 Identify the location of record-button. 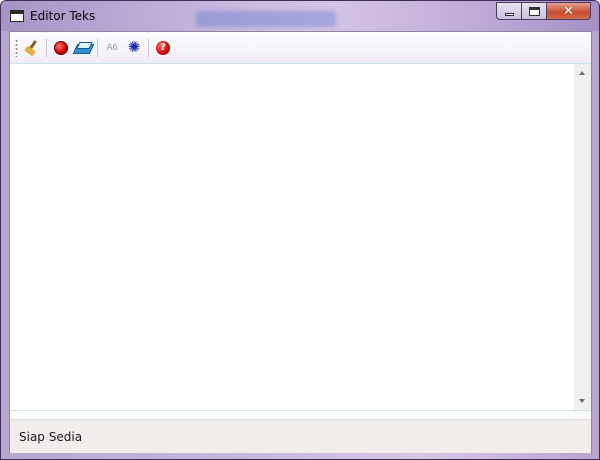
(61, 48).